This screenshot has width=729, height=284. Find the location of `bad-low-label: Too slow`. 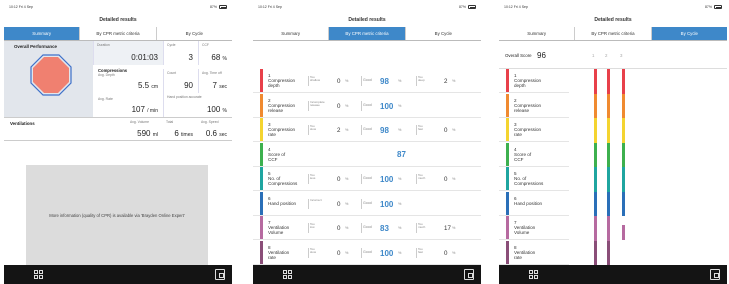

bad-low-label: Too slow is located at coordinates (313, 250).